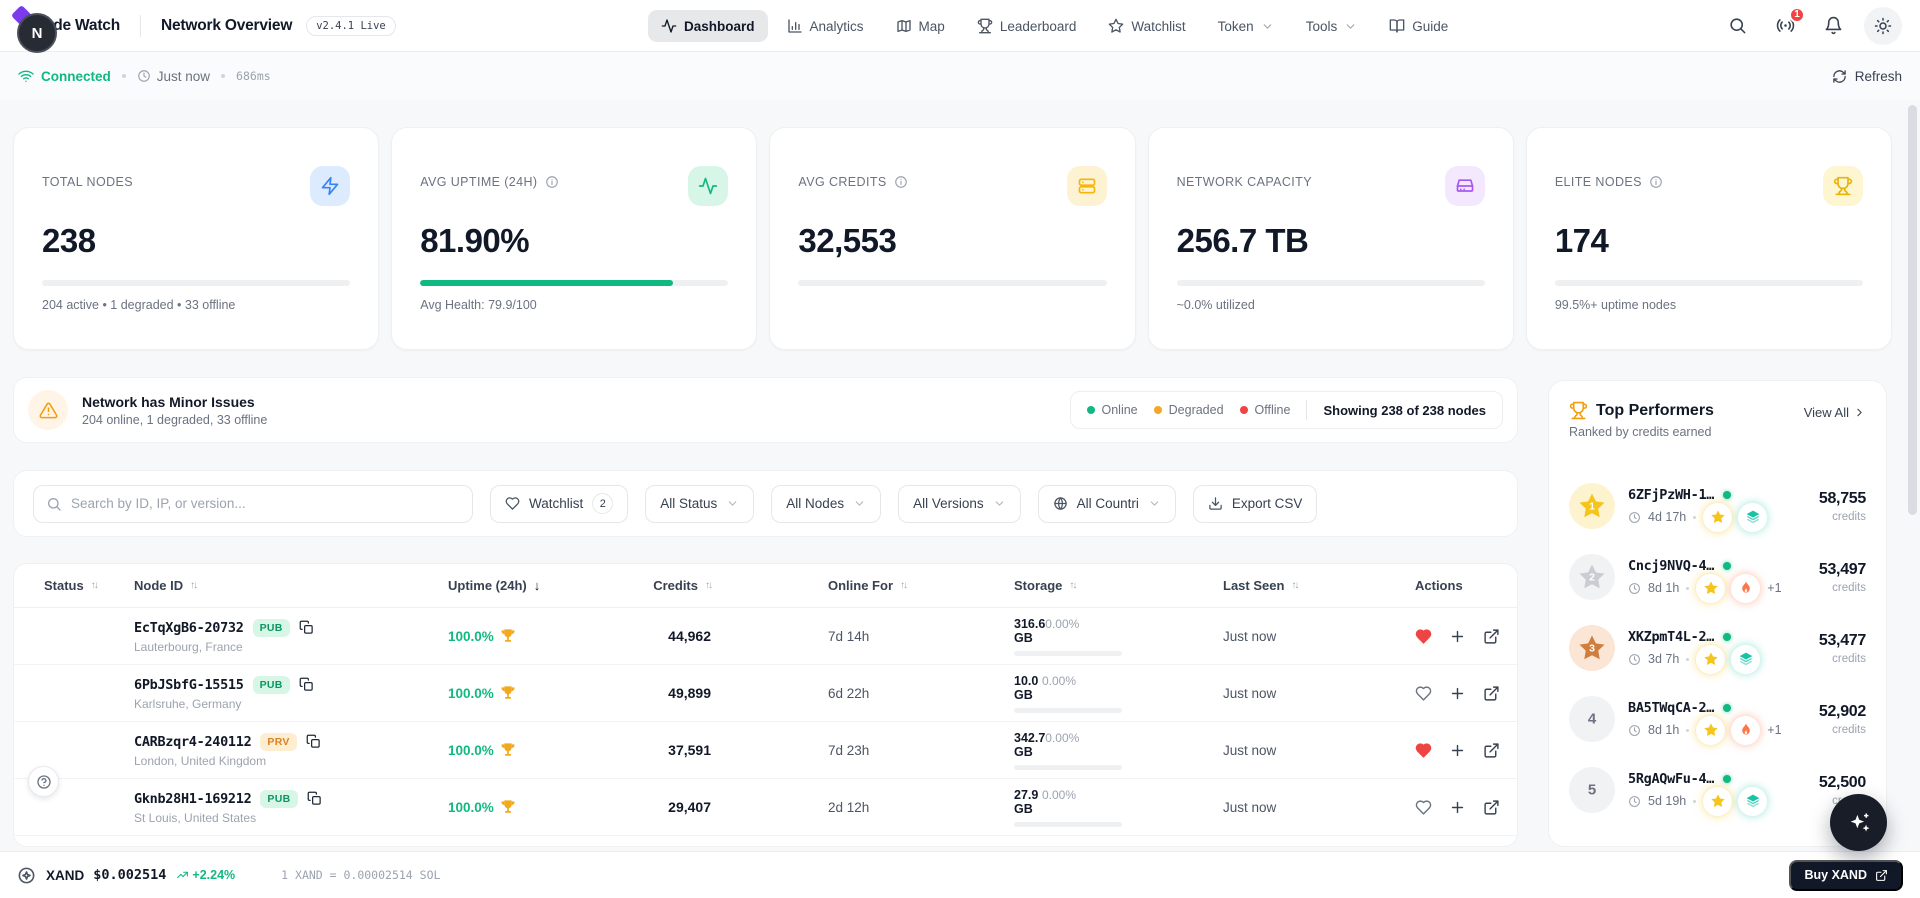 The width and height of the screenshot is (1920, 898). I want to click on help-button, so click(43, 781).